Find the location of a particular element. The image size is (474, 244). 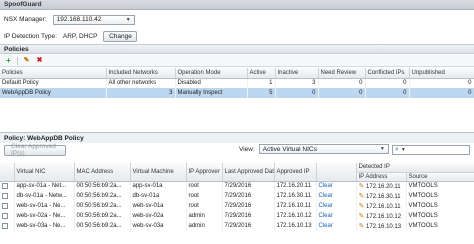

detected-ip: 172.16.30.11 is located at coordinates (383, 197).